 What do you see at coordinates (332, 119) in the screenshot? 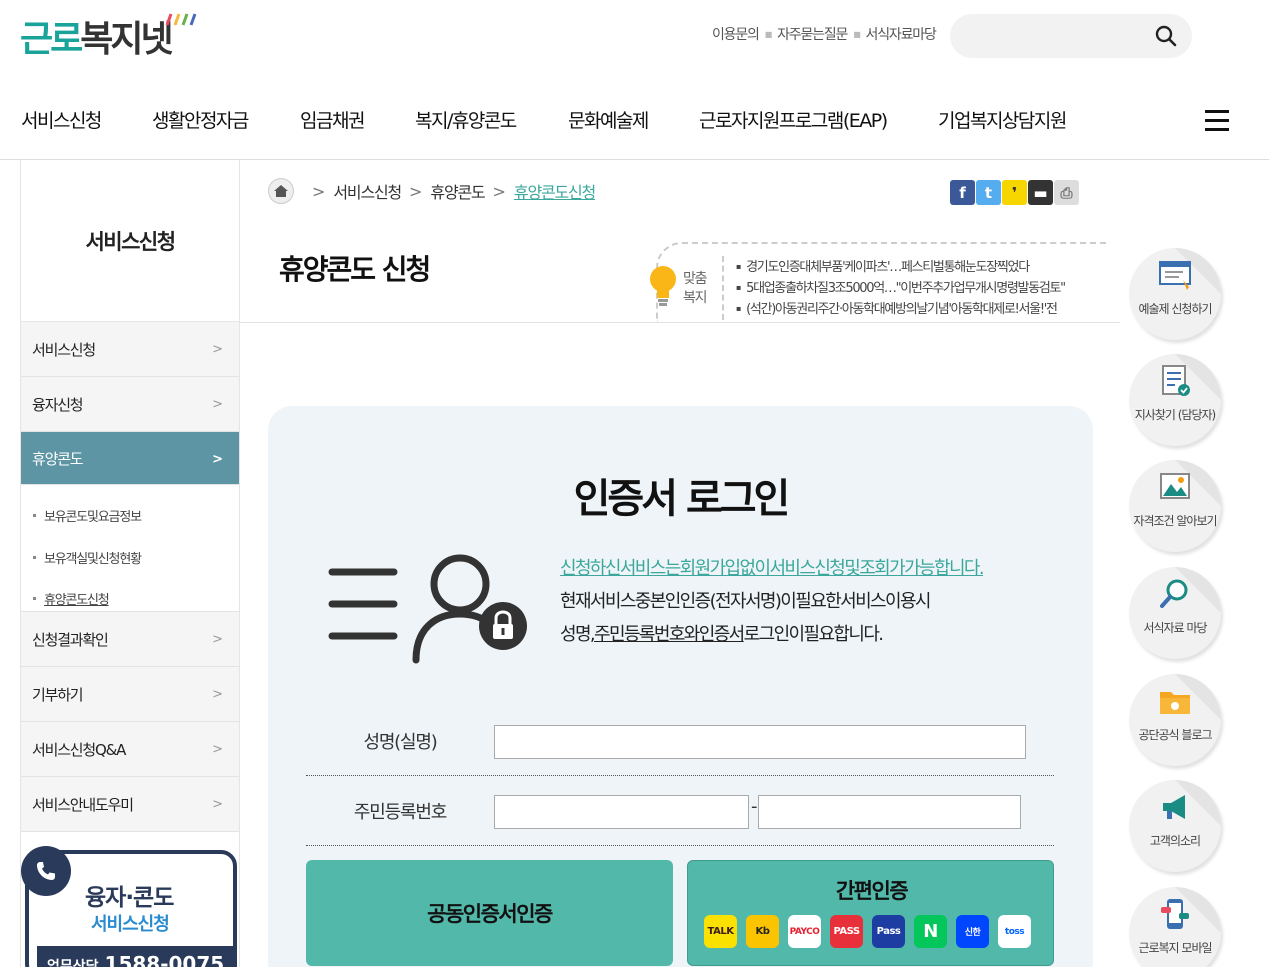
I see `gnb-wage-claim: 임금채권` at bounding box center [332, 119].